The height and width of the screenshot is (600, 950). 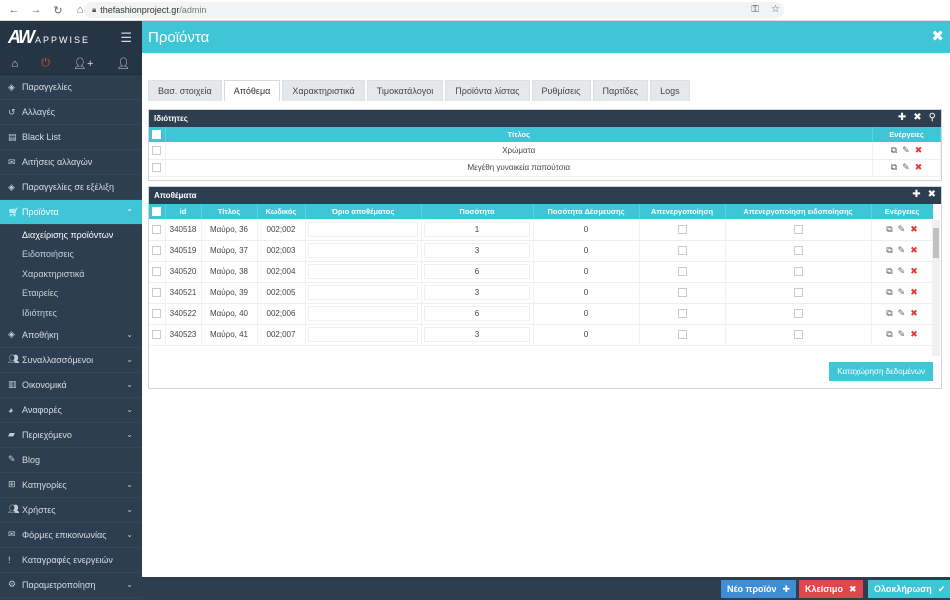 I want to click on key-icon: ⚿, so click(x=755, y=9).